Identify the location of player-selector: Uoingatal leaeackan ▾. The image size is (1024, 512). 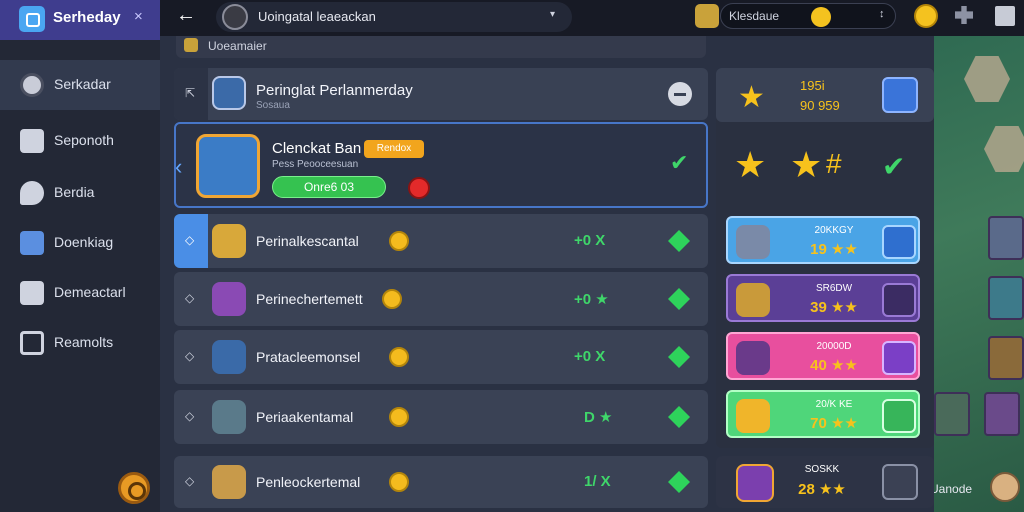
(394, 17).